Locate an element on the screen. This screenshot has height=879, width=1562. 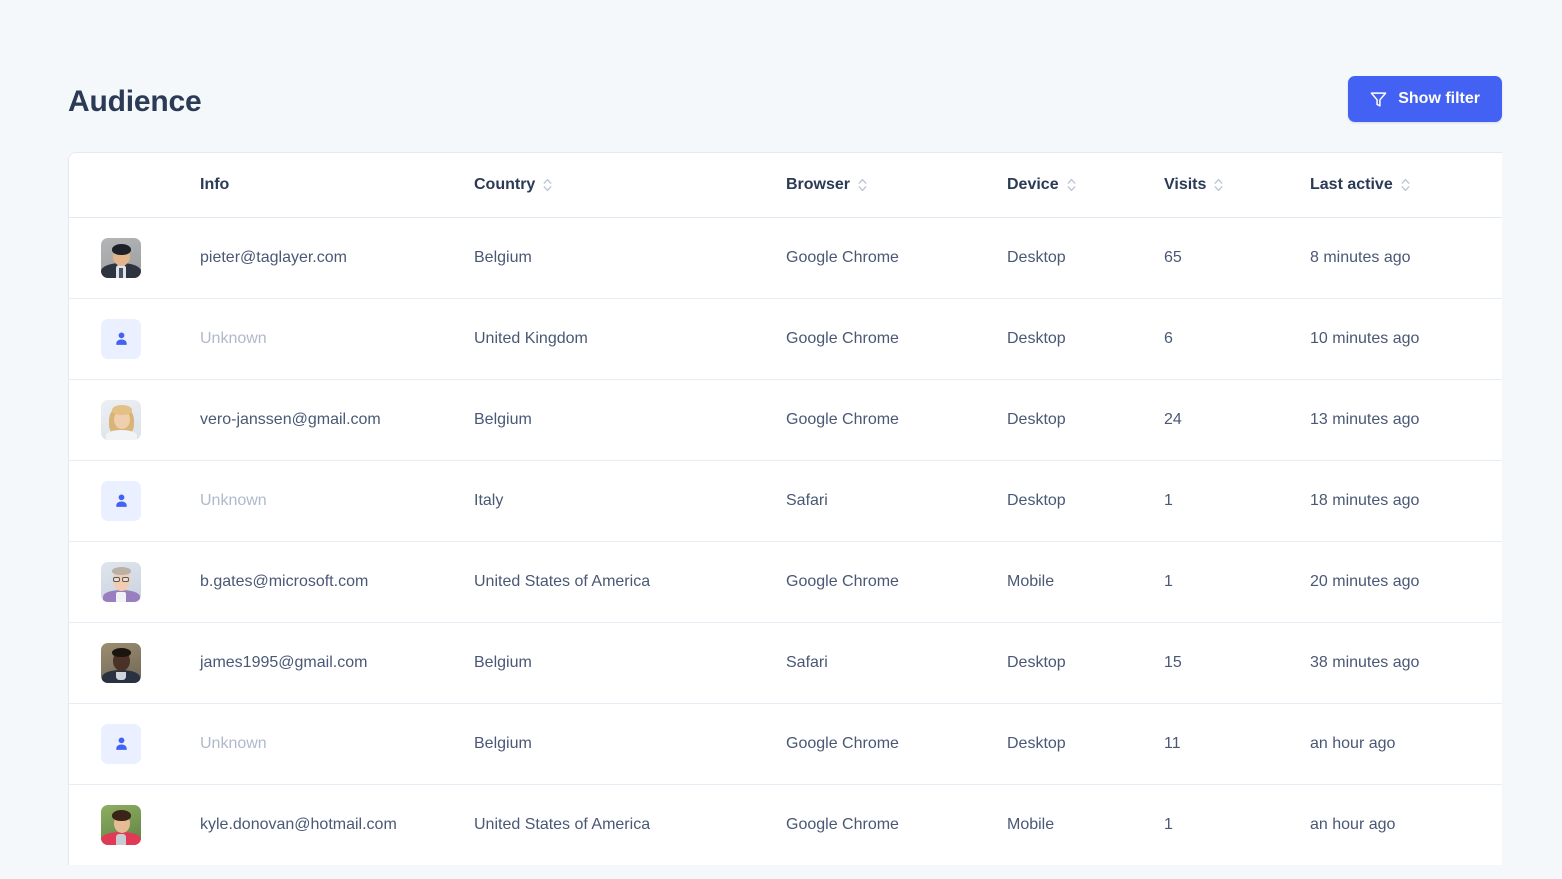
last-active-cell-text: 13 minutes ago is located at coordinates (1365, 419).